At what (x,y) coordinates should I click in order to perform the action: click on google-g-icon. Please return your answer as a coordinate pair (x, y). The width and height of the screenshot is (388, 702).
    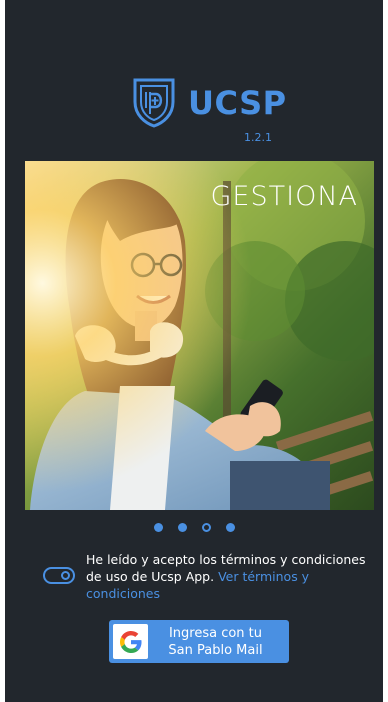
    Looking at the image, I should click on (130, 641).